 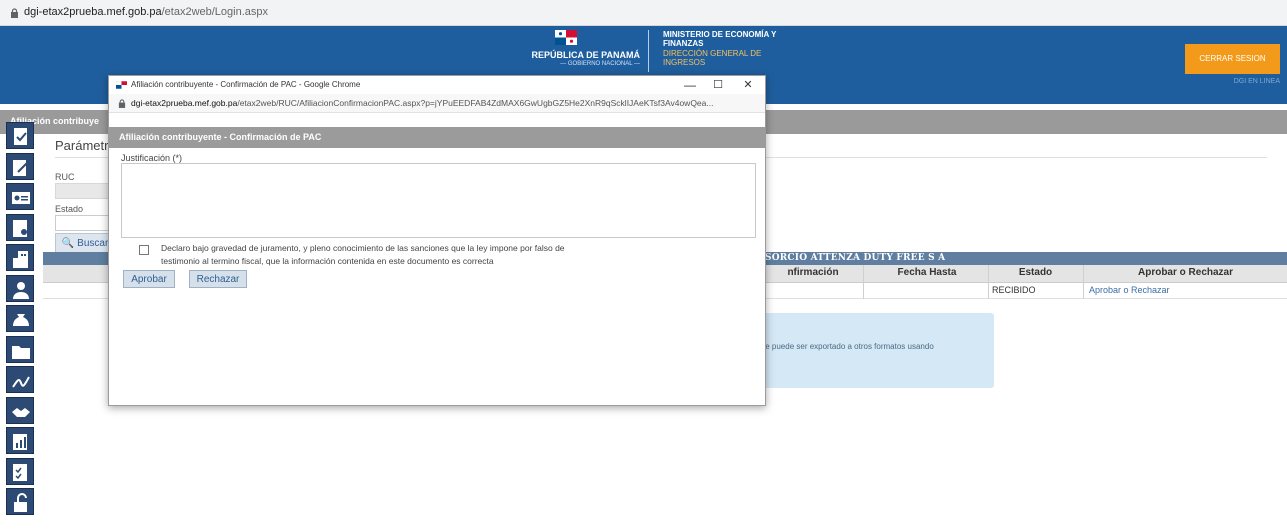 I want to click on search-button: 🔍 Buscar, so click(x=85, y=243).